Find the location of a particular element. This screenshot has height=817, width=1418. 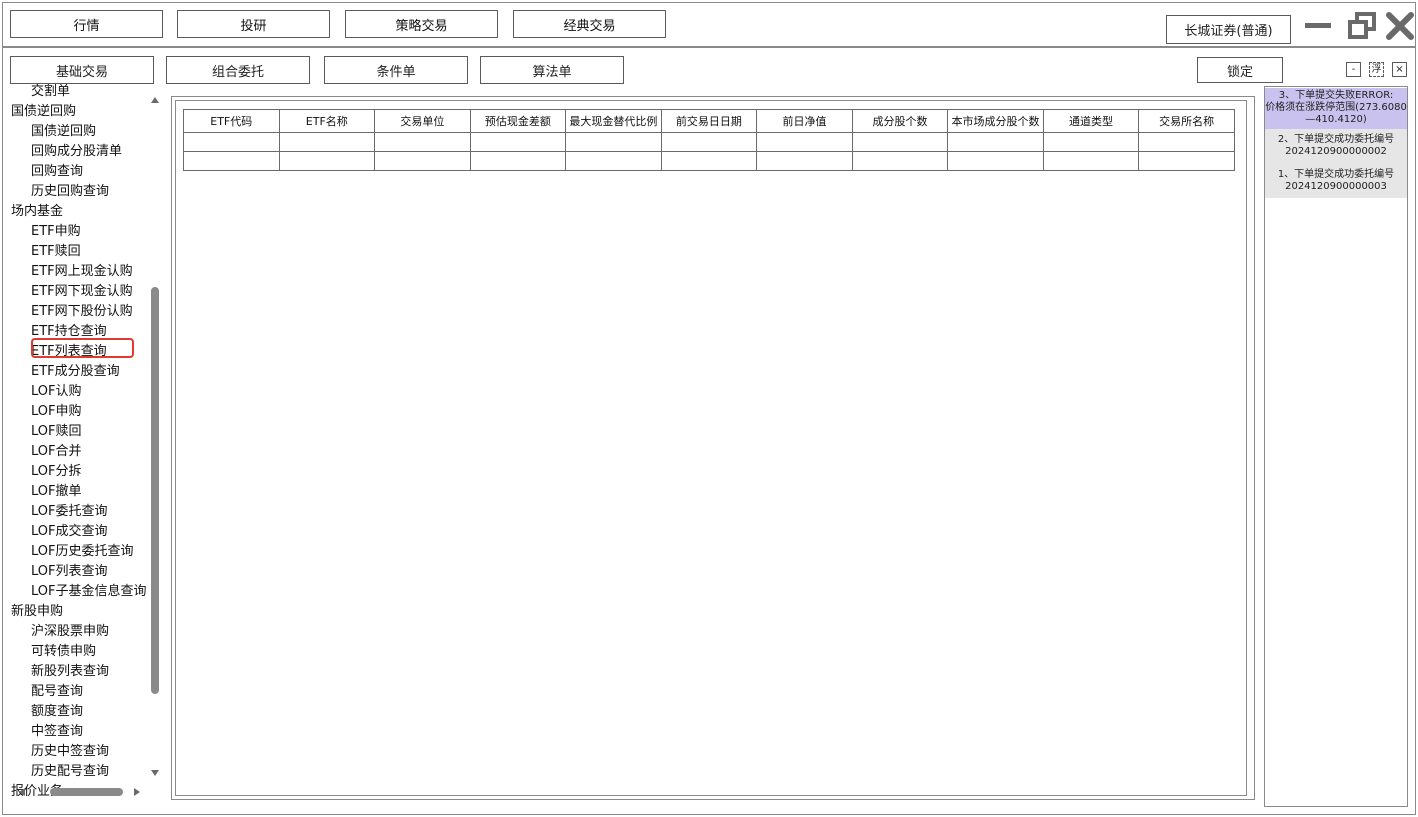

top-nav-market: 行情 is located at coordinates (86, 24).